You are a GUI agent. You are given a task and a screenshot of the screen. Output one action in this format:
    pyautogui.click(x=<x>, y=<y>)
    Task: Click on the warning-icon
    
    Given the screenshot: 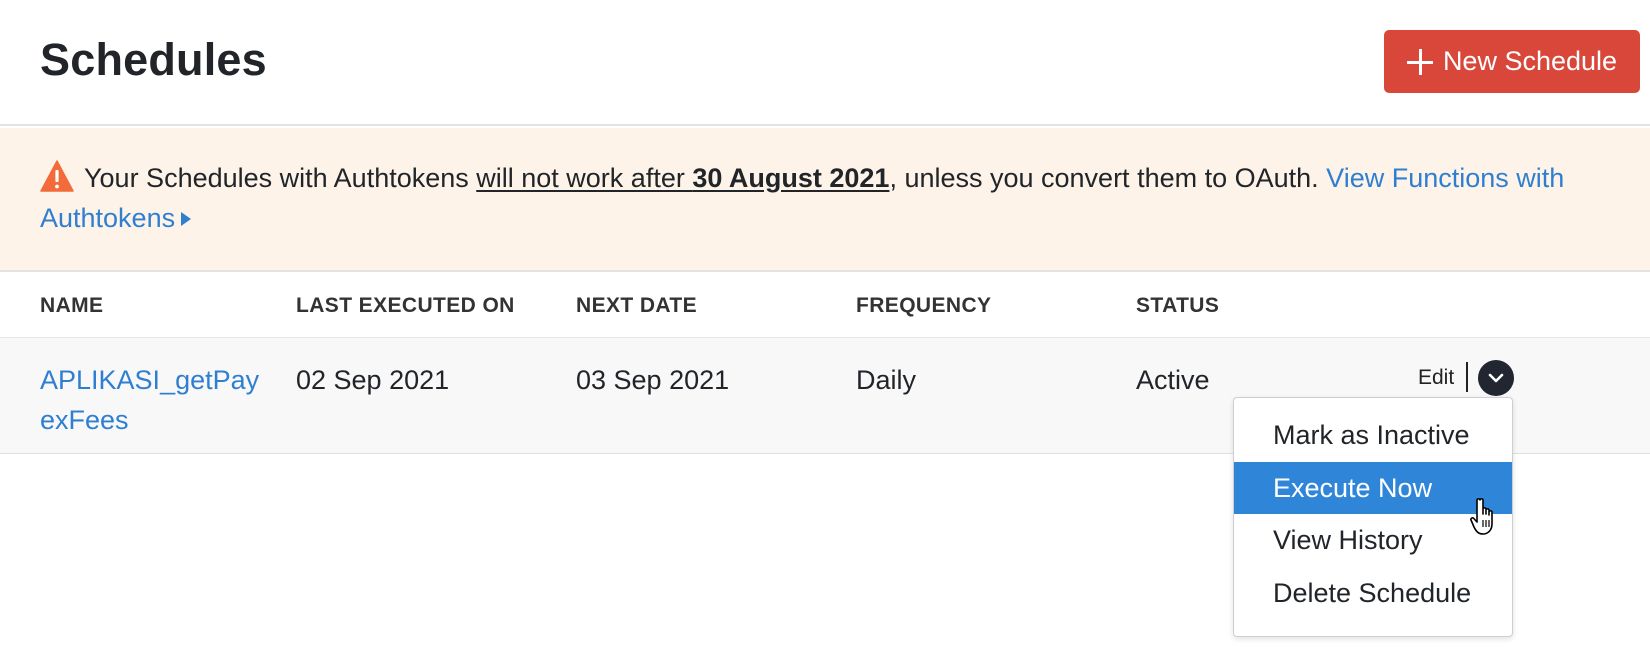 What is the action you would take?
    pyautogui.click(x=57, y=176)
    